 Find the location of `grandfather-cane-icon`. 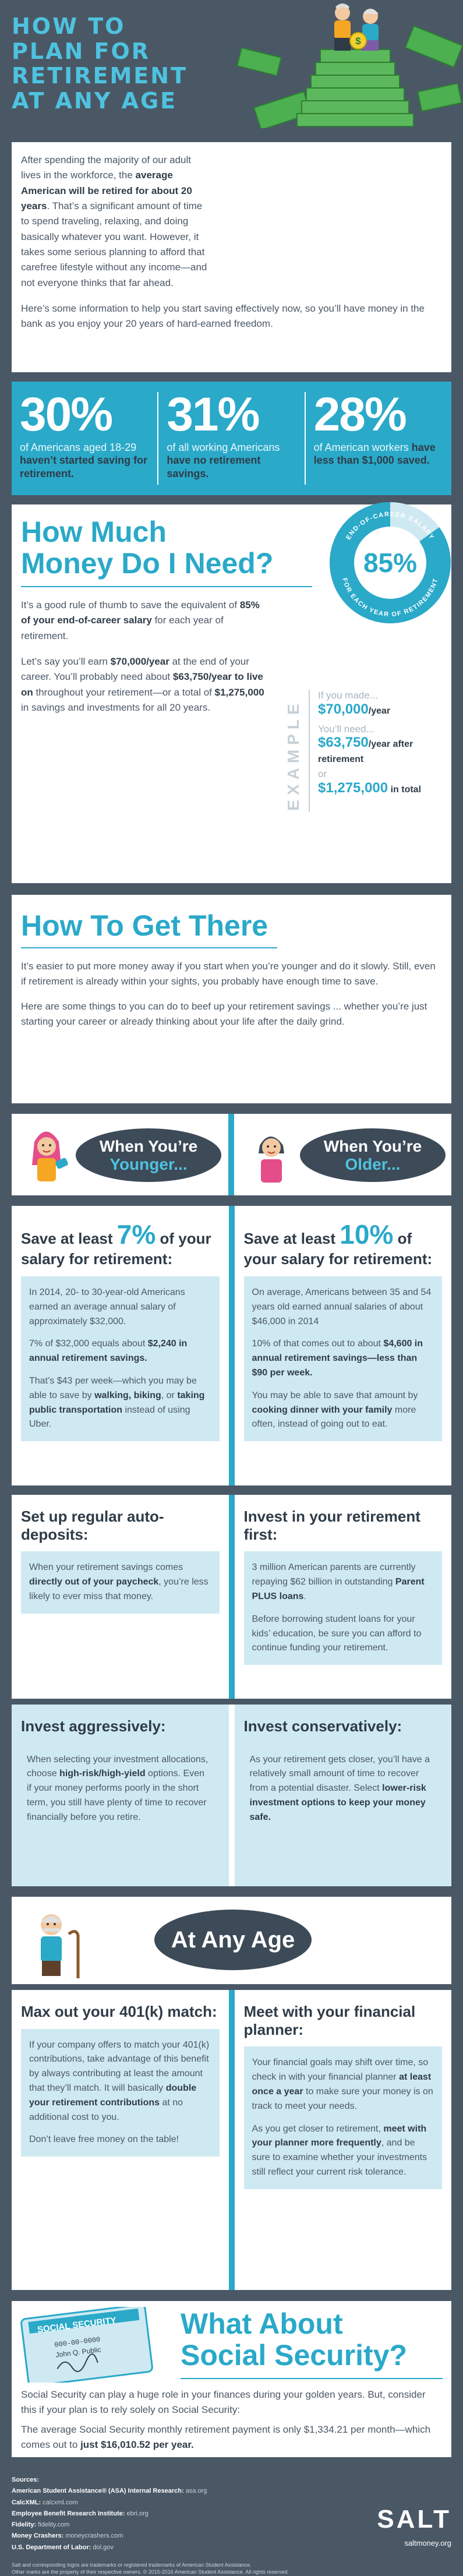

grandfather-cane-icon is located at coordinates (60, 1946).